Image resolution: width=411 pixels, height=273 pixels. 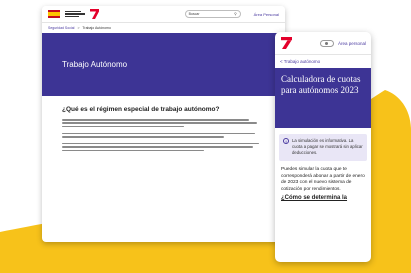 I want to click on breadcrumb-item-current: Trabajo Autónomo, so click(x=96, y=28).